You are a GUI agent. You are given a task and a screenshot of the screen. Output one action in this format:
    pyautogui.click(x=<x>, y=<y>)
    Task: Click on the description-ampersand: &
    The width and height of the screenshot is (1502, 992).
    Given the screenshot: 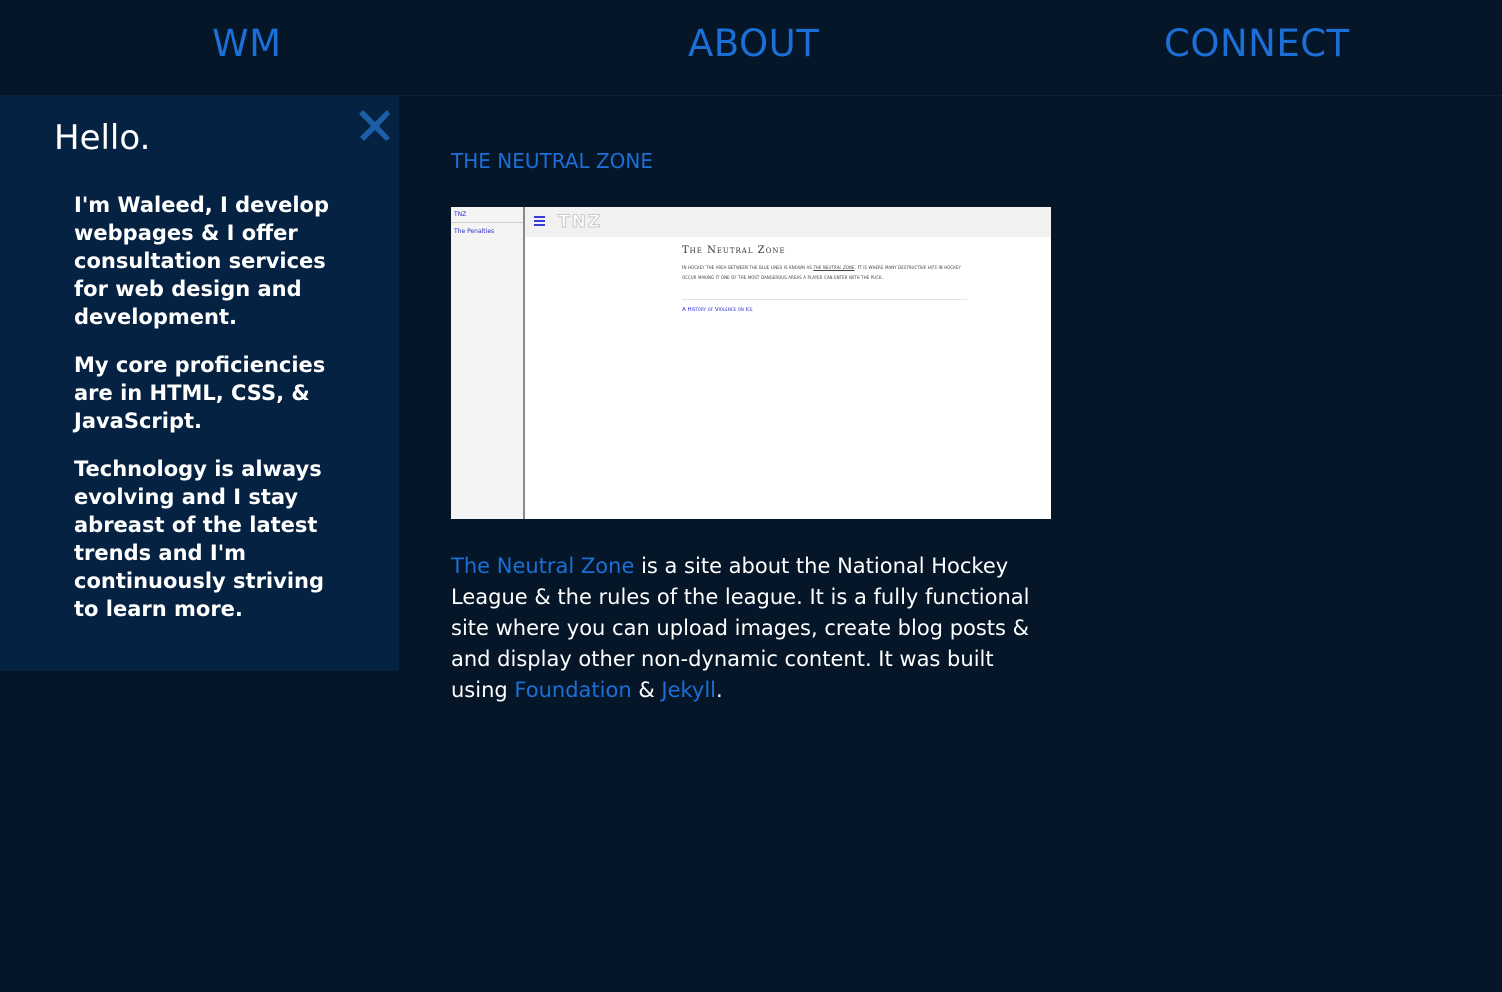 What is the action you would take?
    pyautogui.click(x=646, y=690)
    